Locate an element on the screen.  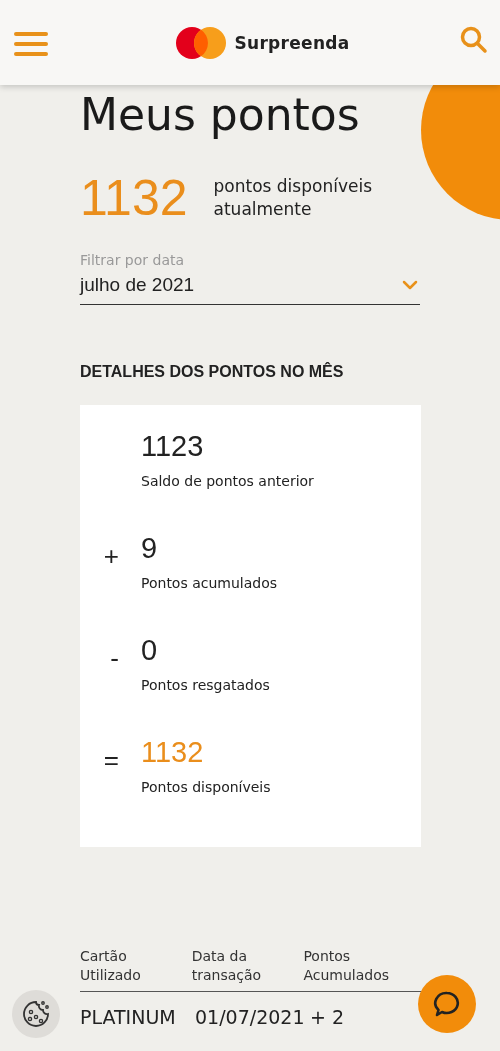
operator-sign: = is located at coordinates (111, 760).